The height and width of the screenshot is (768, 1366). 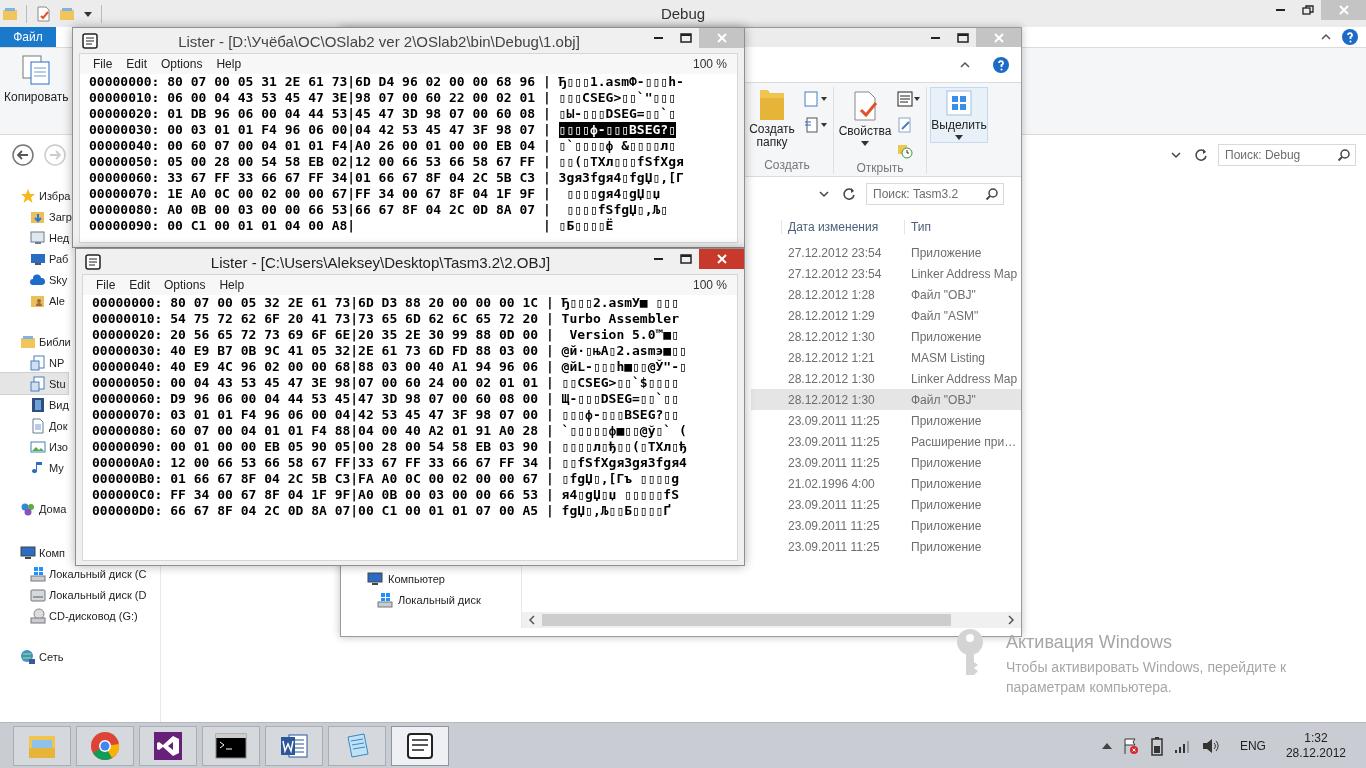 I want to click on nav-item: CD-дисковод (G:), so click(x=70, y=615).